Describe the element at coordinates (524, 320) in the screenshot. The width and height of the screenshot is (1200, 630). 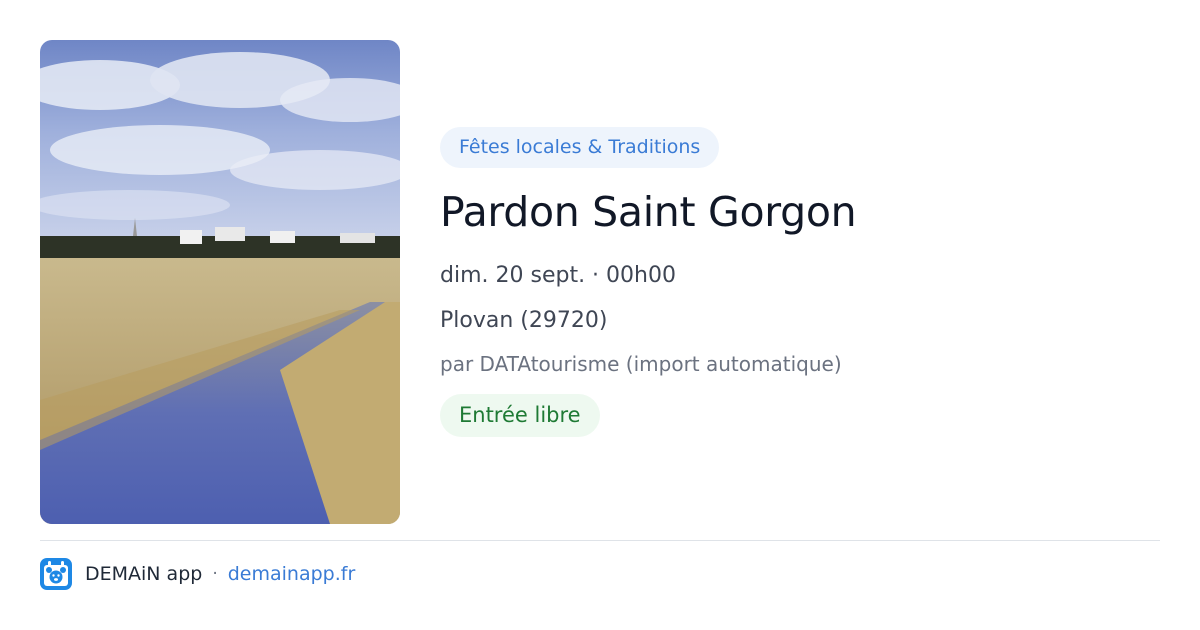
I see `event-location: Plovan (29720)` at that location.